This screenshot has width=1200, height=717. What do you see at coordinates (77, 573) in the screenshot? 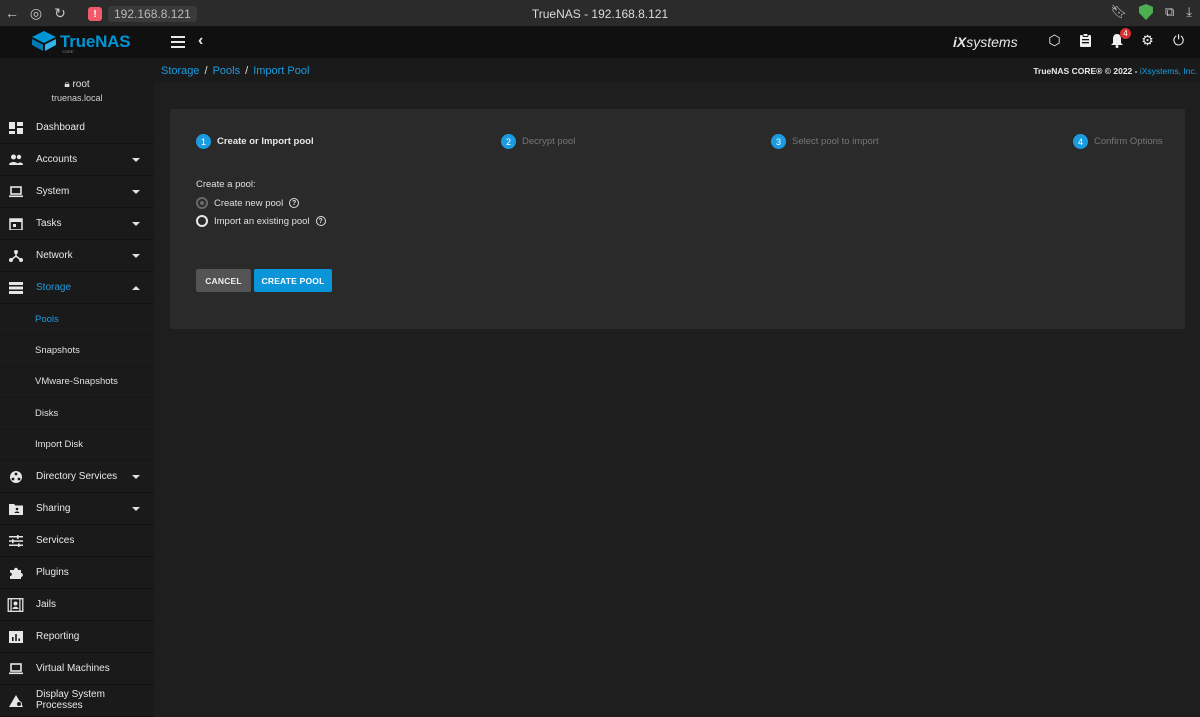
I see `sidebar-item-plugins: Plugins` at bounding box center [77, 573].